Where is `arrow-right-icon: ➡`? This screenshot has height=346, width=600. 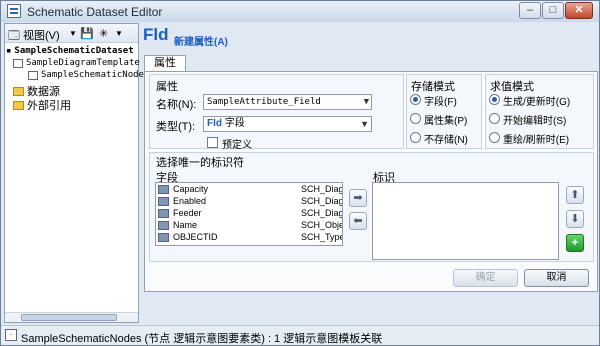 arrow-right-icon: ➡ is located at coordinates (358, 198).